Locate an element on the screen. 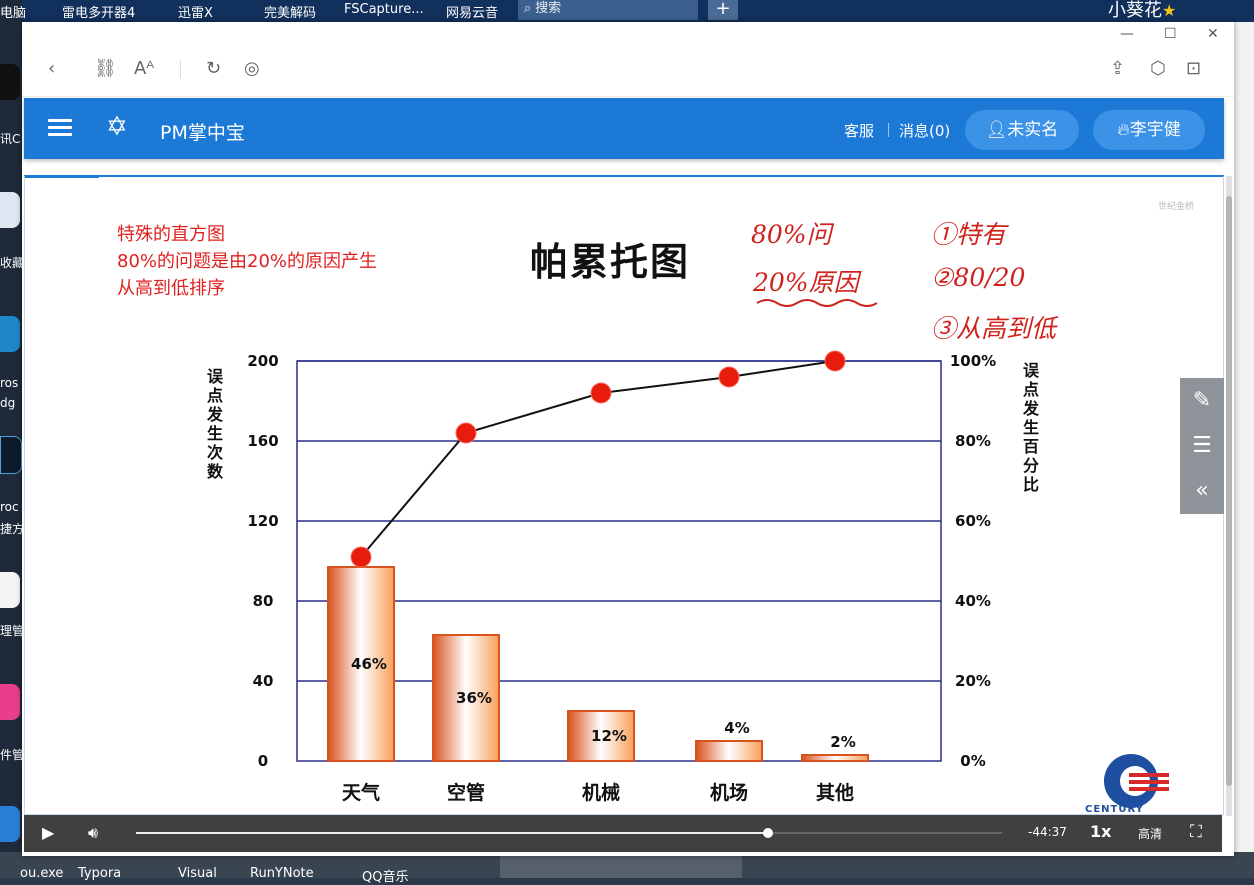 The height and width of the screenshot is (885, 1254). desktop-icon-label: 件管 is located at coordinates (12, 755).